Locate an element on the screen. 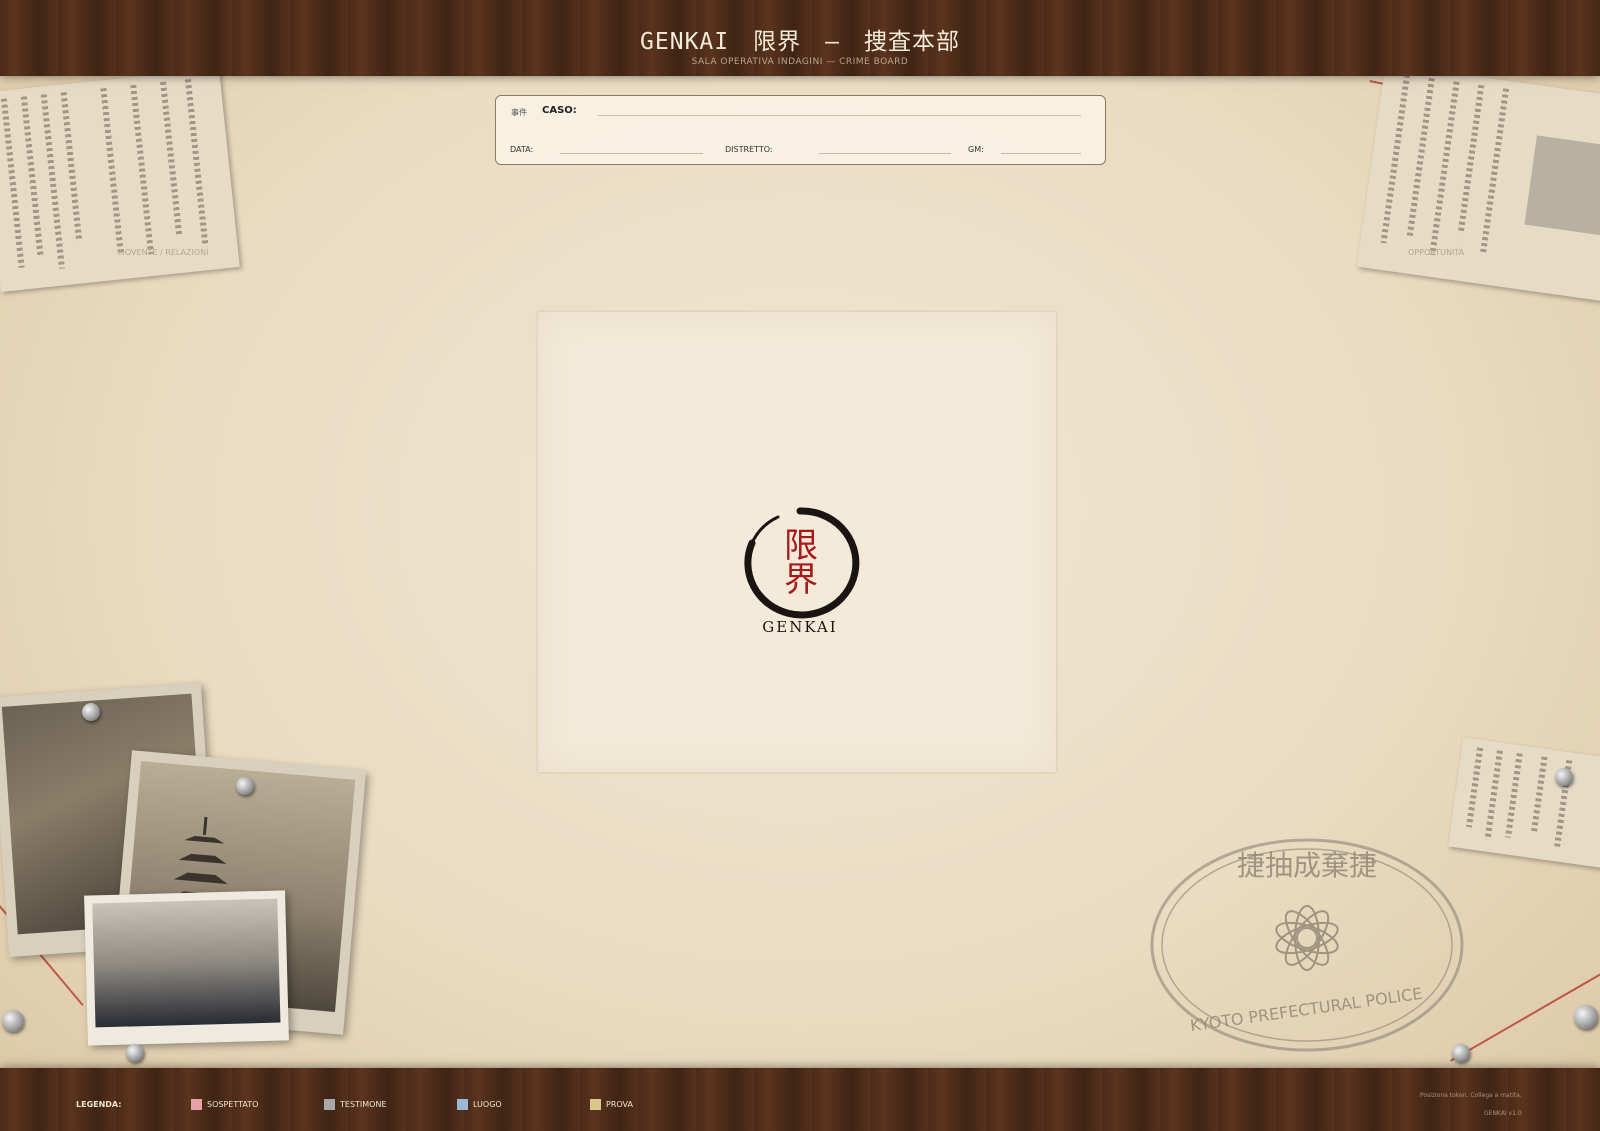 The image size is (1600, 1131). date-field is located at coordinates (631, 153).